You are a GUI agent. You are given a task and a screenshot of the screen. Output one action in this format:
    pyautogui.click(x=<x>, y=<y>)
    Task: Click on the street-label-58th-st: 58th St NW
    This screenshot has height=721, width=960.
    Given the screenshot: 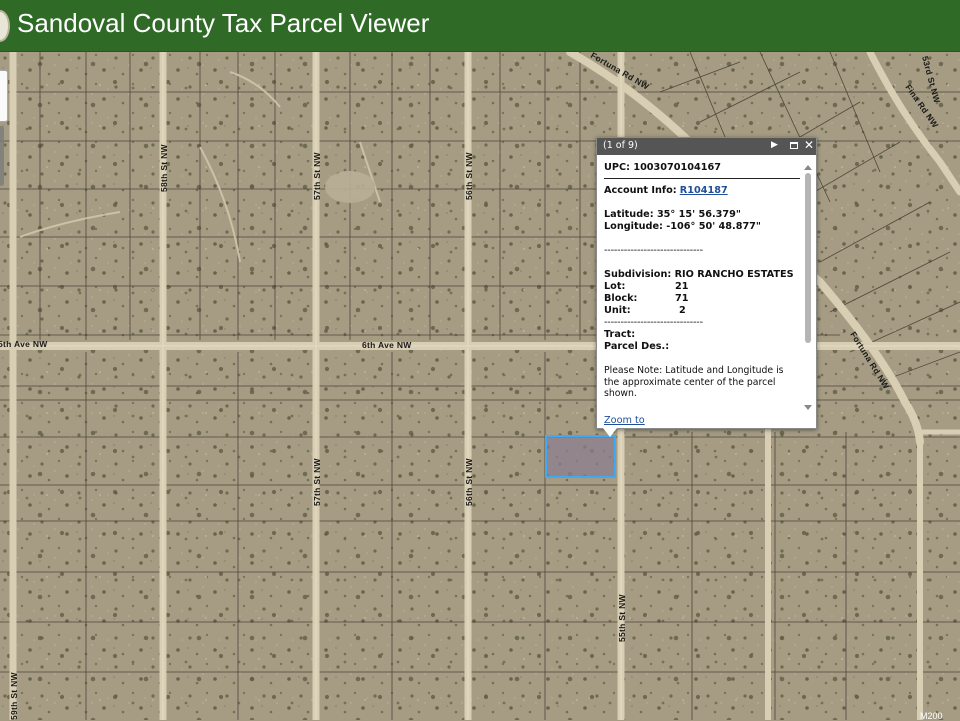 What is the action you would take?
    pyautogui.click(x=164, y=167)
    